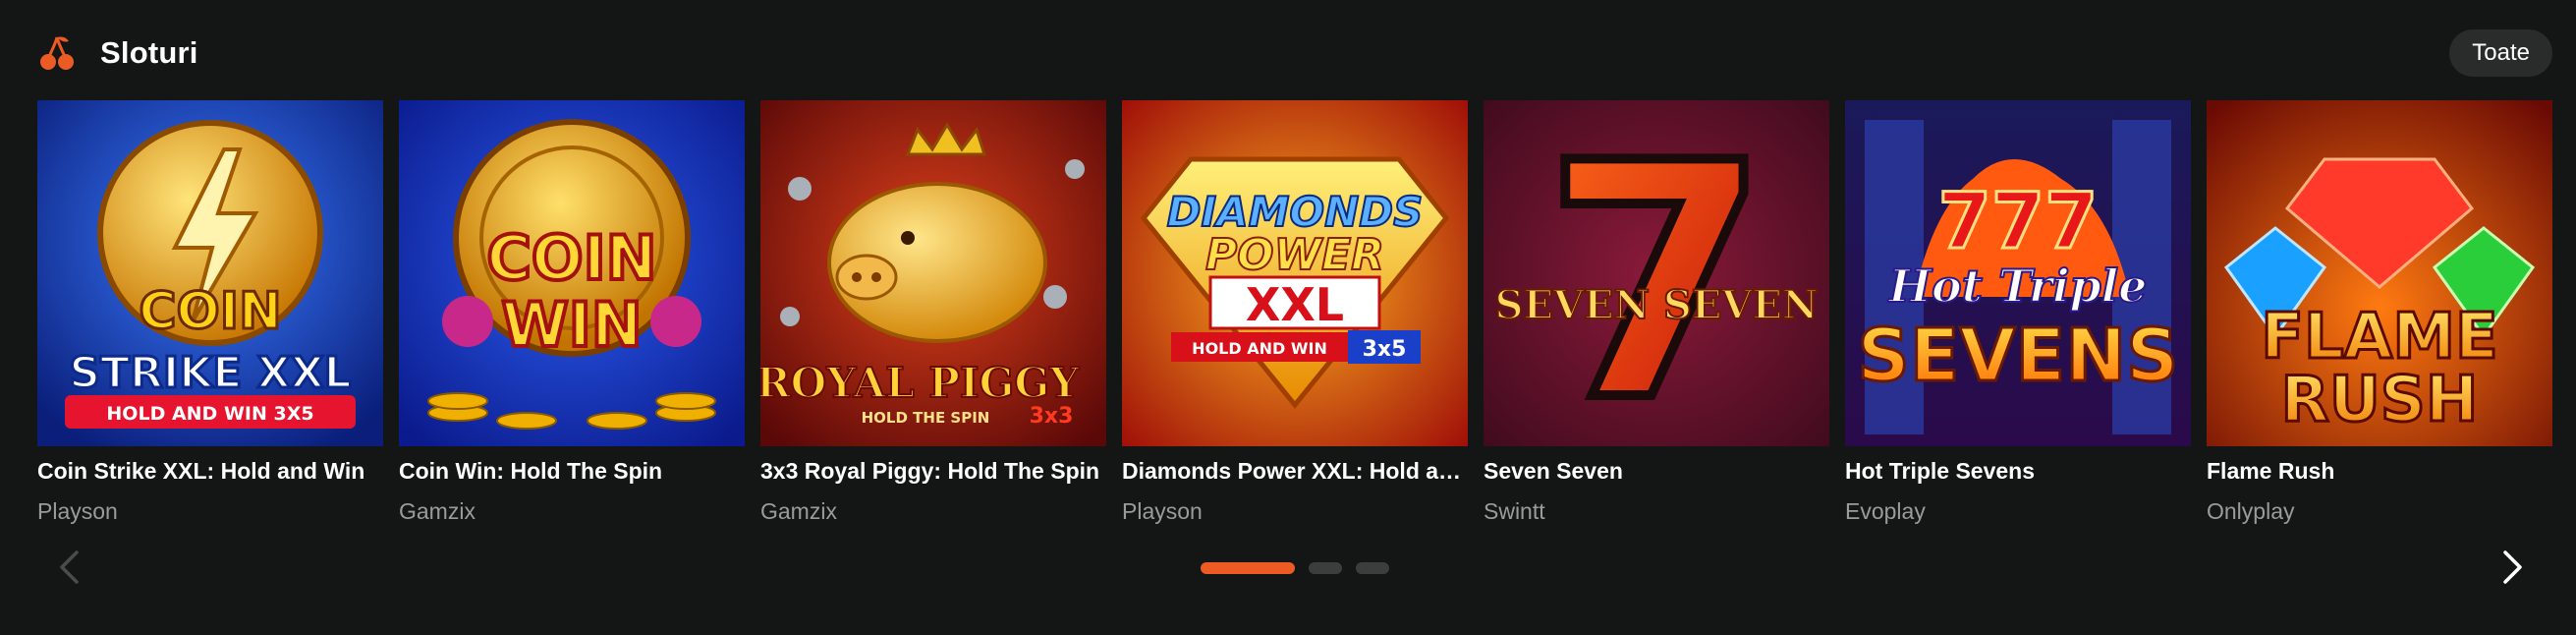 The image size is (2576, 635). Describe the element at coordinates (572, 472) in the screenshot. I see `game-title: Coin Win: Hold The Spin` at that location.